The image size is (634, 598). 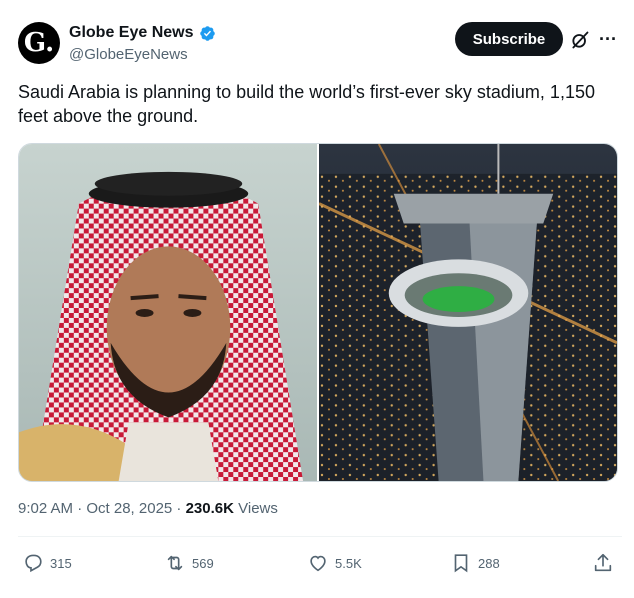 I want to click on share-button, so click(x=603, y=563).